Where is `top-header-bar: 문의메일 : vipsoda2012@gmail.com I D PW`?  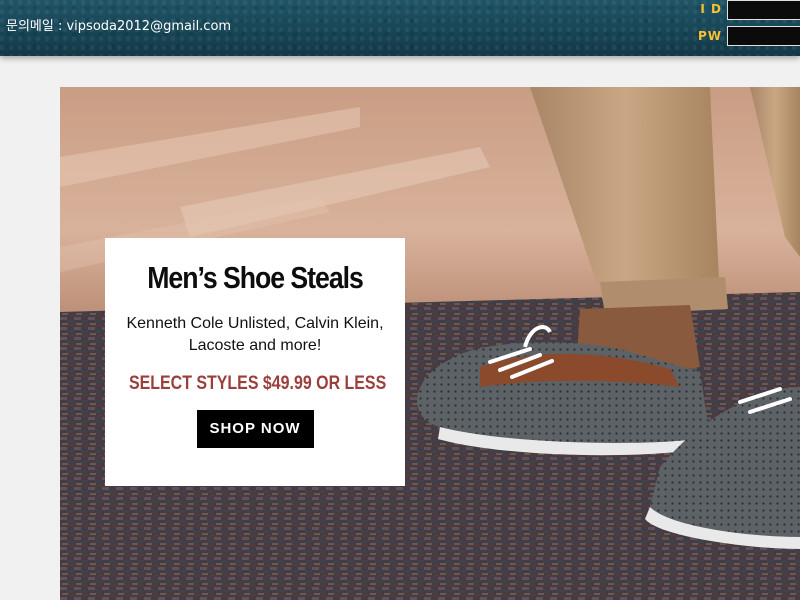
top-header-bar: 문의메일 : vipsoda2012@gmail.com I D PW is located at coordinates (400, 28).